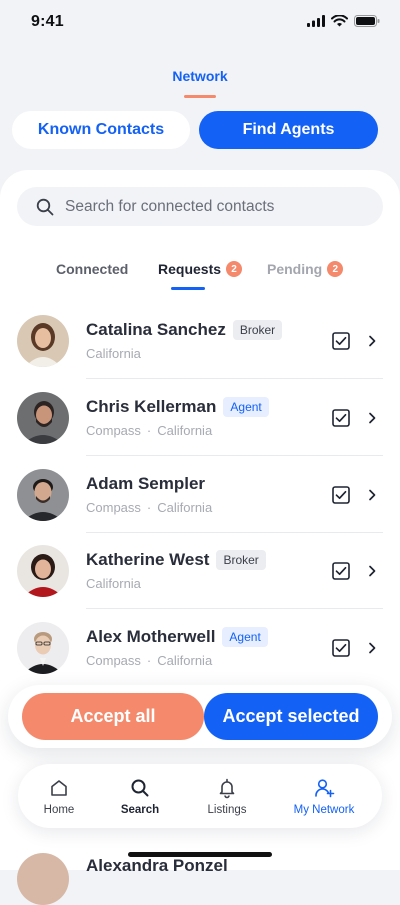 The width and height of the screenshot is (400, 905). Describe the element at coordinates (200, 647) in the screenshot. I see `contact-row: Alex Motherwell Agent Compass · California` at that location.